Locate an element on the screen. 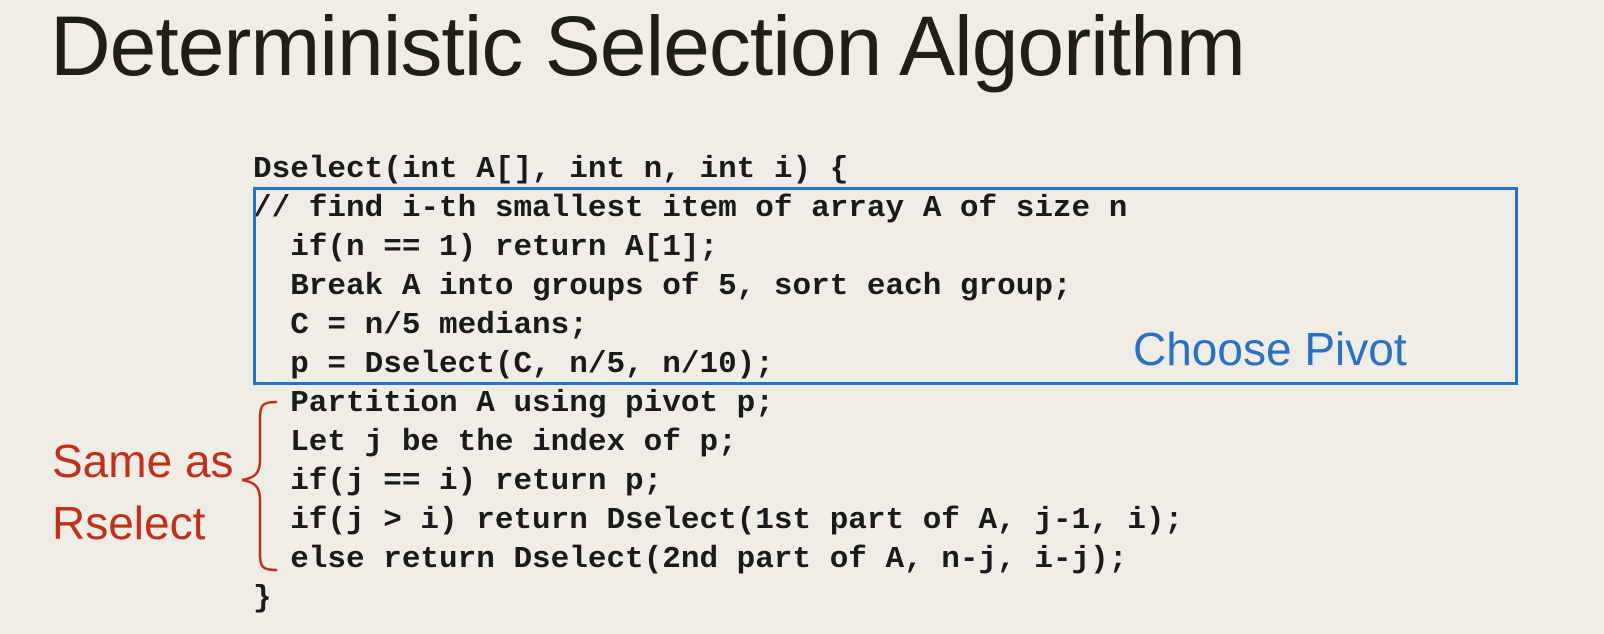 This screenshot has width=1604, height=634. same-as-label: Same as is located at coordinates (143, 461).